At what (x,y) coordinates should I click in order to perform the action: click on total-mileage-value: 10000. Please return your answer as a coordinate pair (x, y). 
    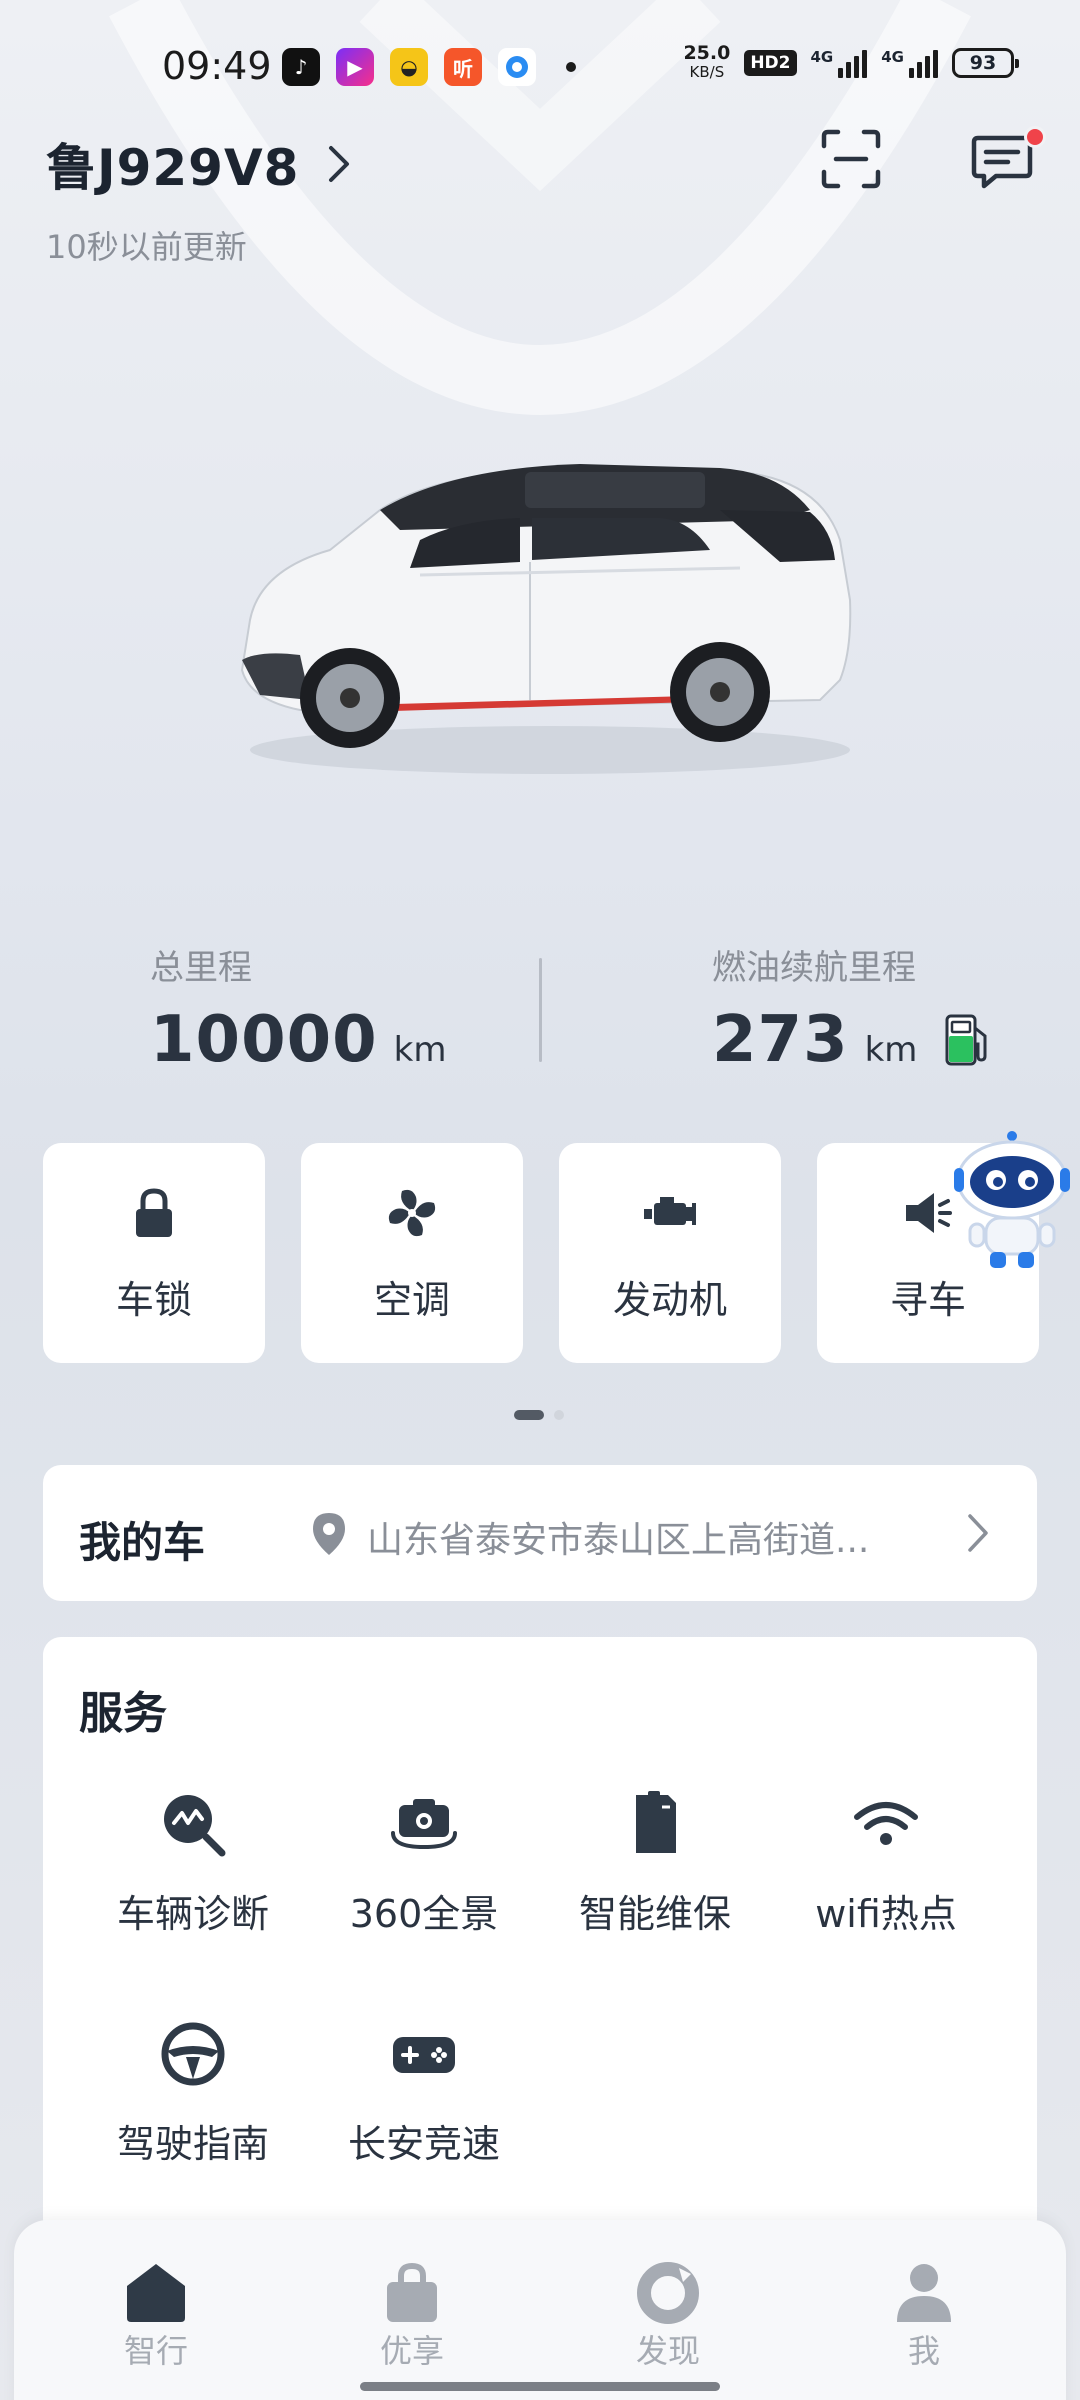
    Looking at the image, I should click on (264, 1040).